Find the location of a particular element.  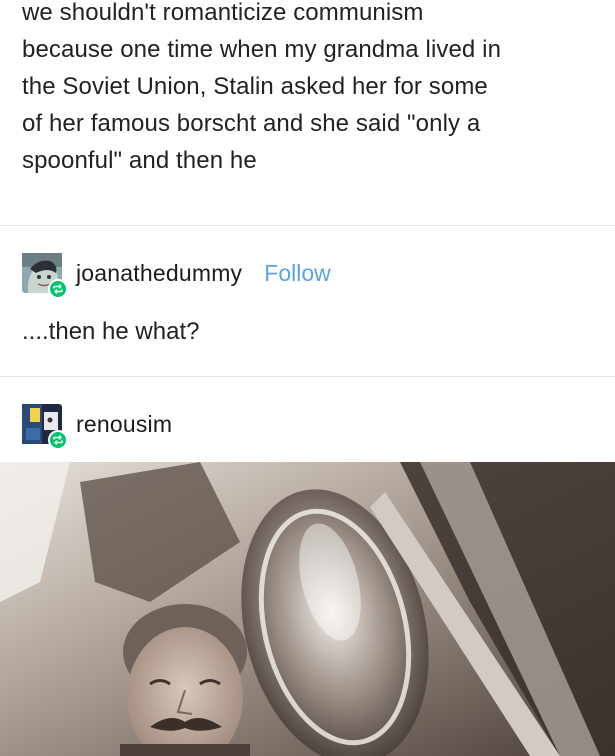

reblog-header-joanathedummy: joanathedummy Follow is located at coordinates (176, 276).